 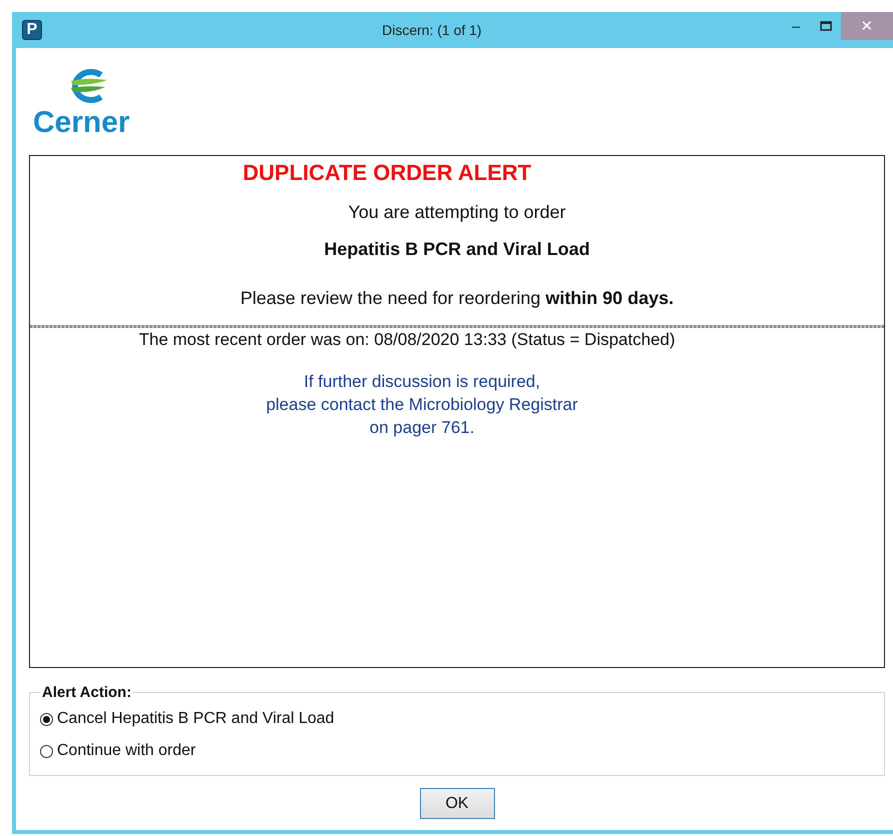 What do you see at coordinates (796, 26) in the screenshot?
I see `minimize-button: –` at bounding box center [796, 26].